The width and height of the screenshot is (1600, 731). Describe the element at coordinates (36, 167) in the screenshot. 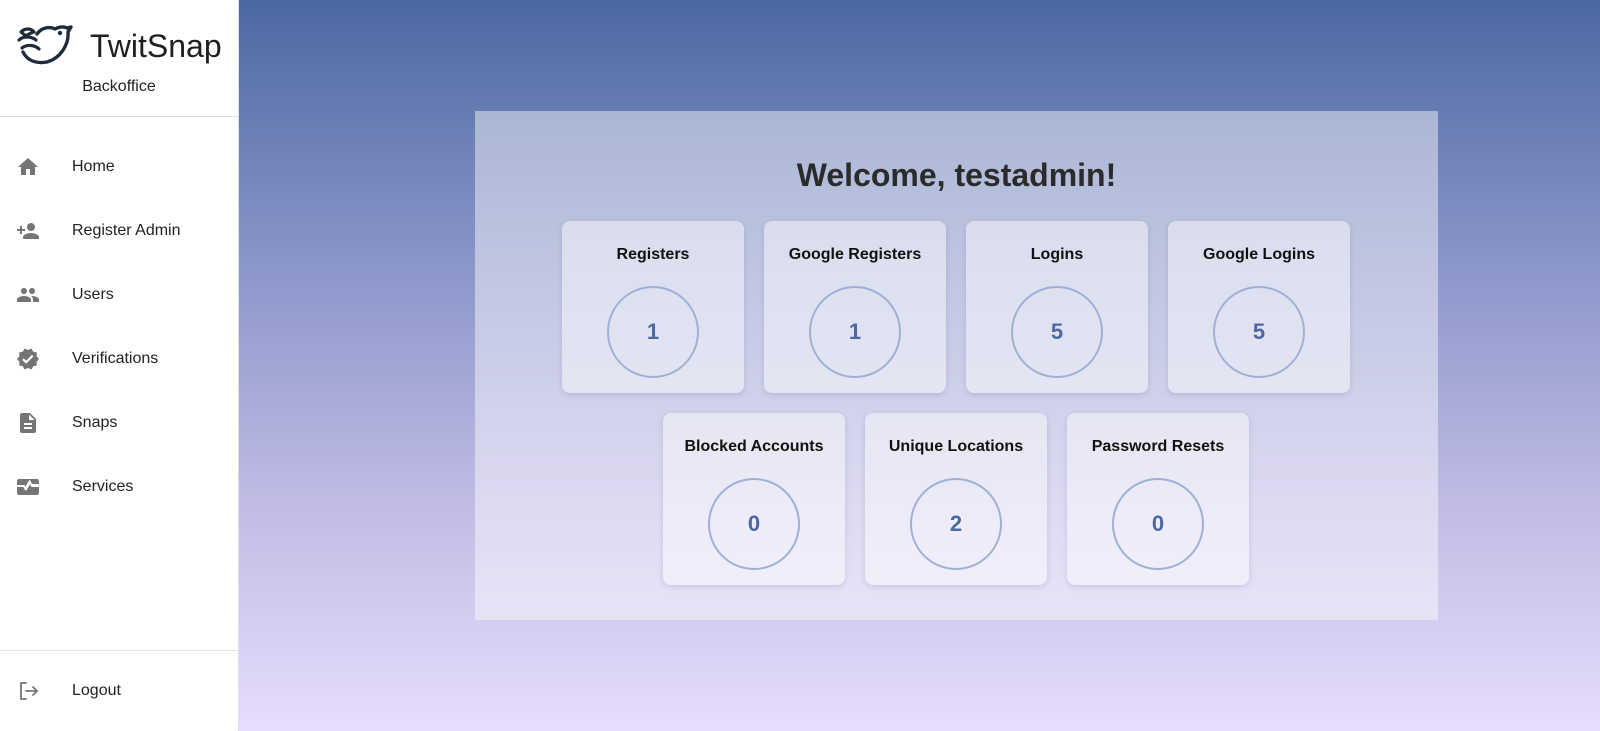

I see `home-icon` at that location.